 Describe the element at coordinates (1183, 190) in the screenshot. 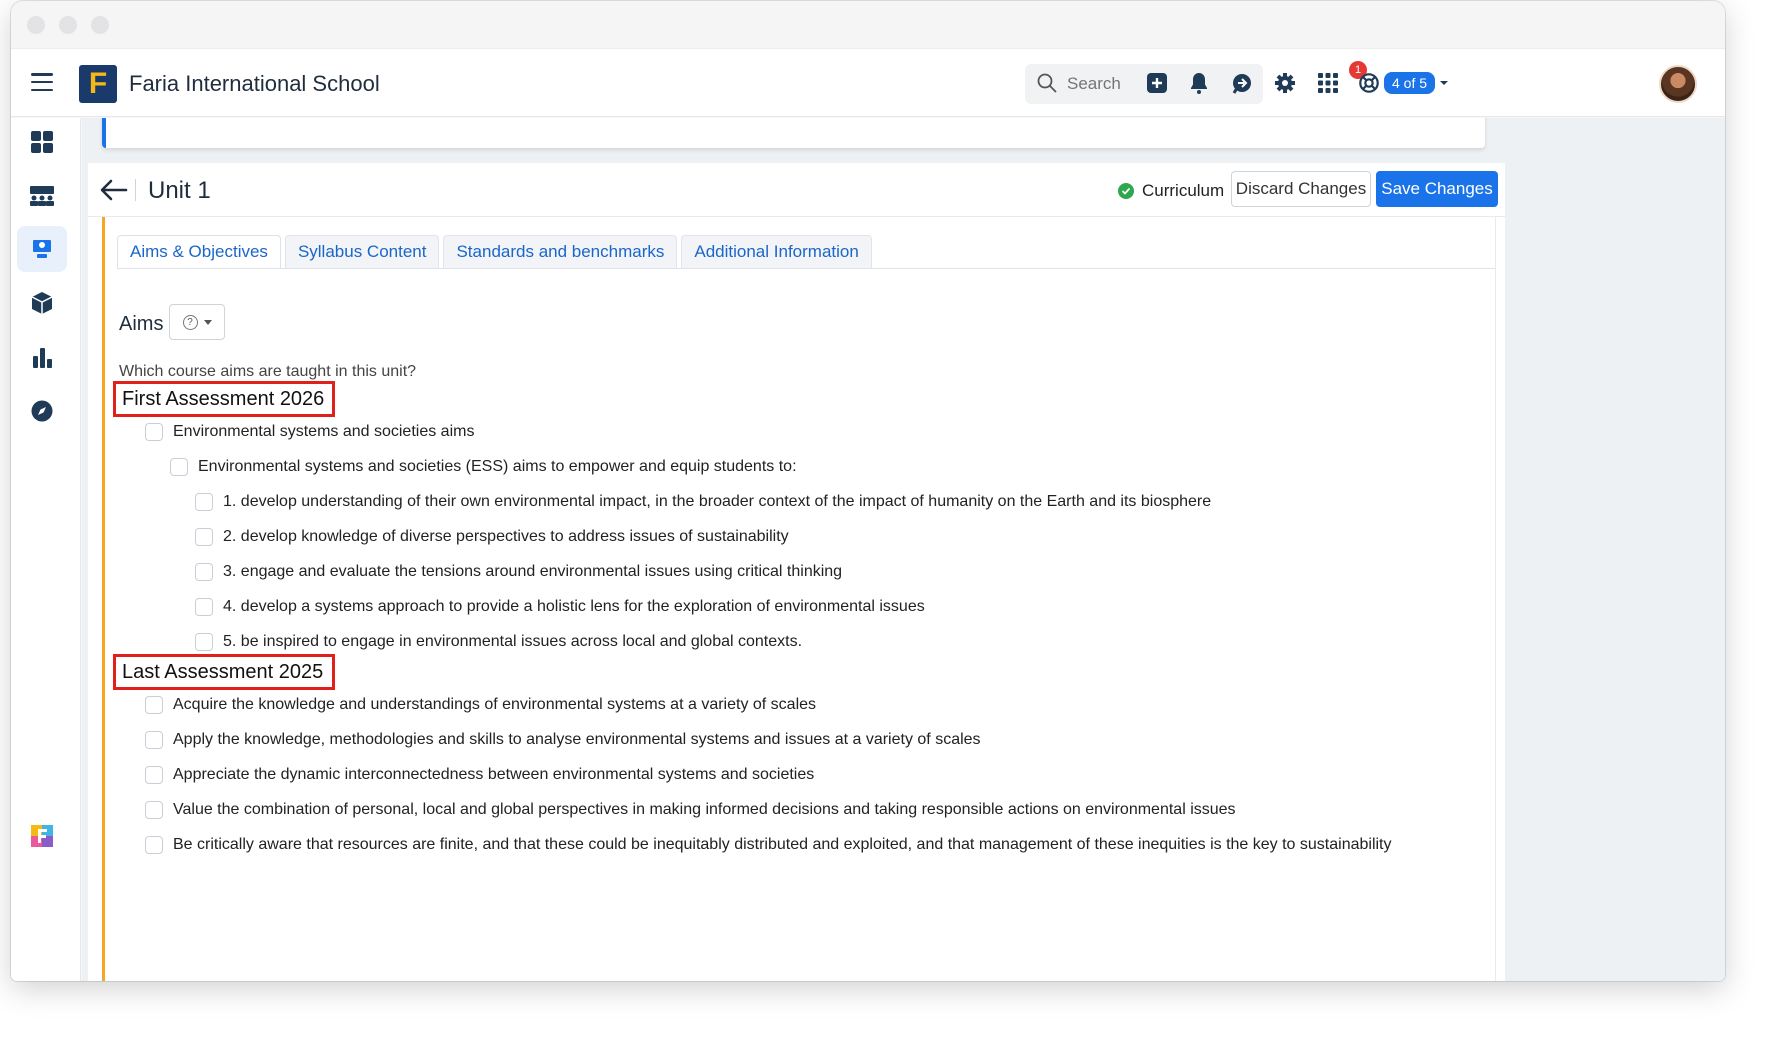

I see `status-label: Curriculum` at that location.